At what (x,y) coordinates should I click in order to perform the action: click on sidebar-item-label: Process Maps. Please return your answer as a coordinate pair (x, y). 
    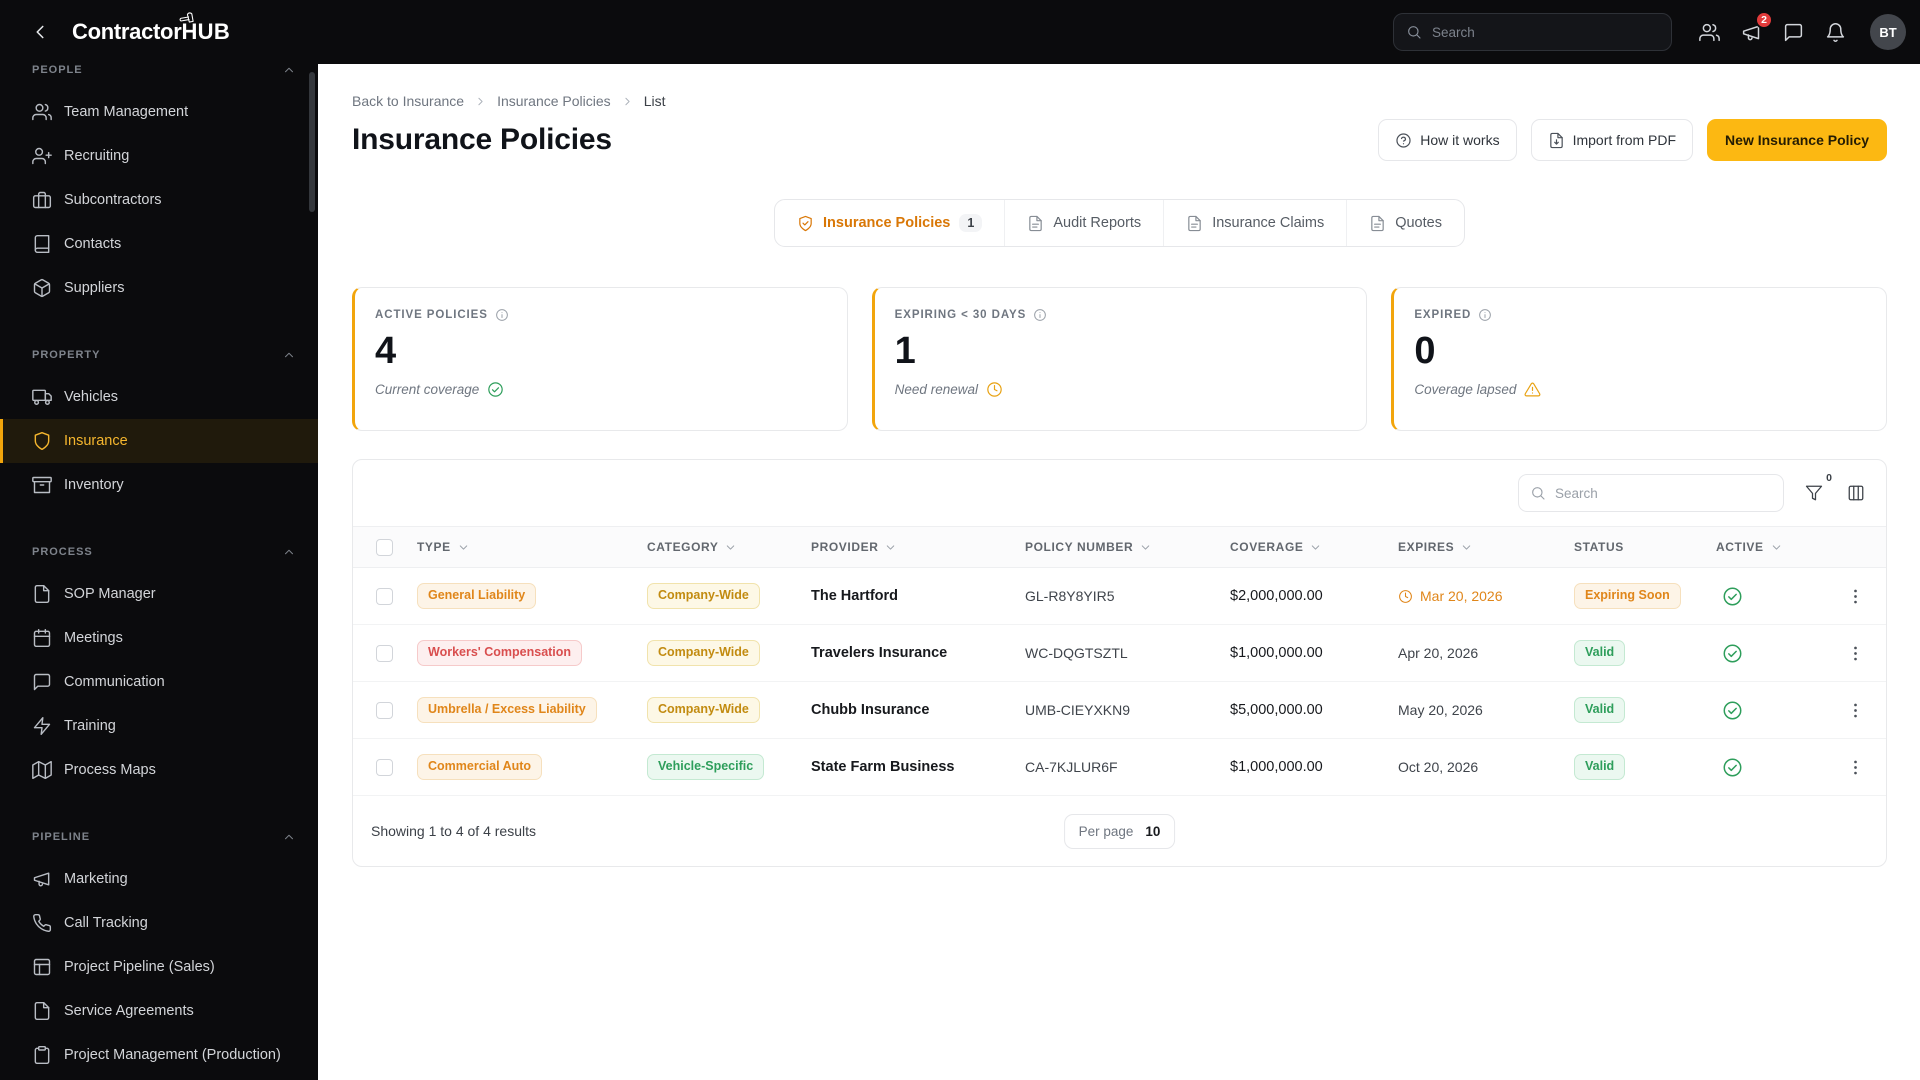
    Looking at the image, I should click on (110, 770).